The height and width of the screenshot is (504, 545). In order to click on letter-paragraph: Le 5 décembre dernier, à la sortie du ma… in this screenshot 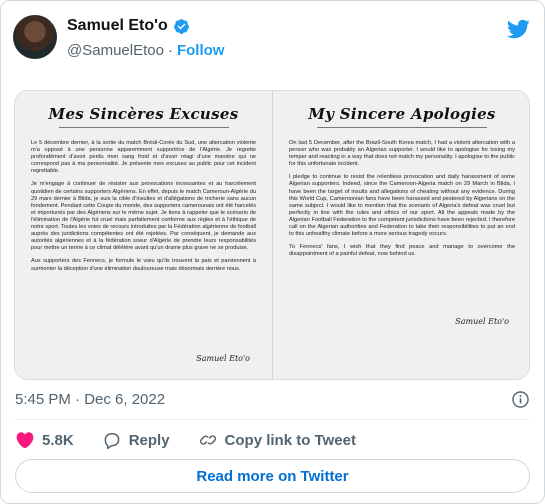, I will do `click(143, 157)`.